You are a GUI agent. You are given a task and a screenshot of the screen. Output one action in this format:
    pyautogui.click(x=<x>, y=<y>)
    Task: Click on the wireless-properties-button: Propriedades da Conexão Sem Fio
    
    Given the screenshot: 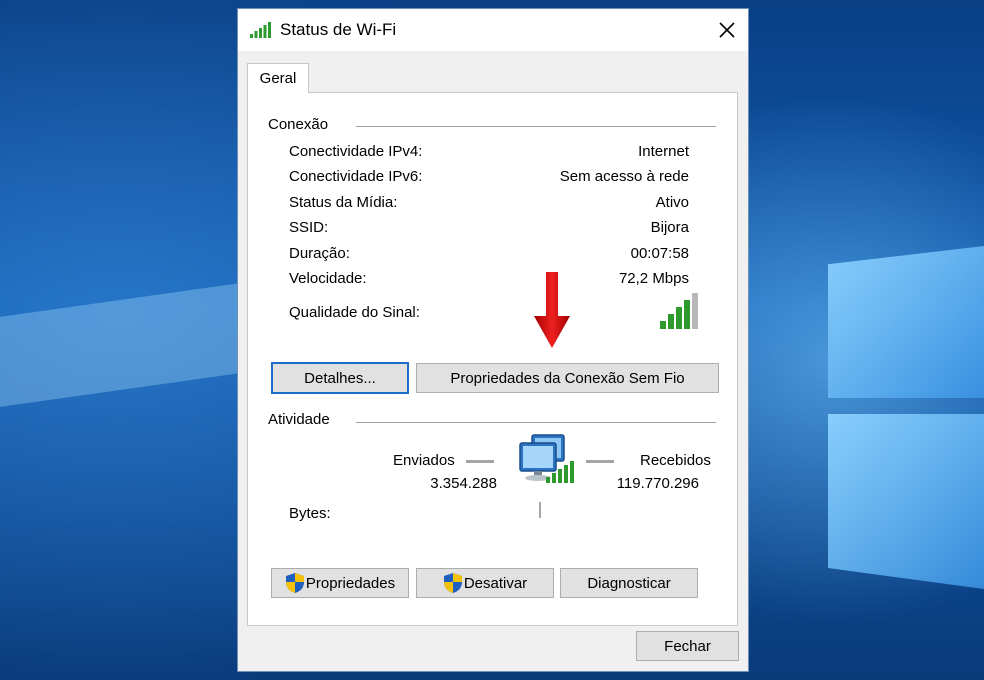 What is the action you would take?
    pyautogui.click(x=567, y=378)
    